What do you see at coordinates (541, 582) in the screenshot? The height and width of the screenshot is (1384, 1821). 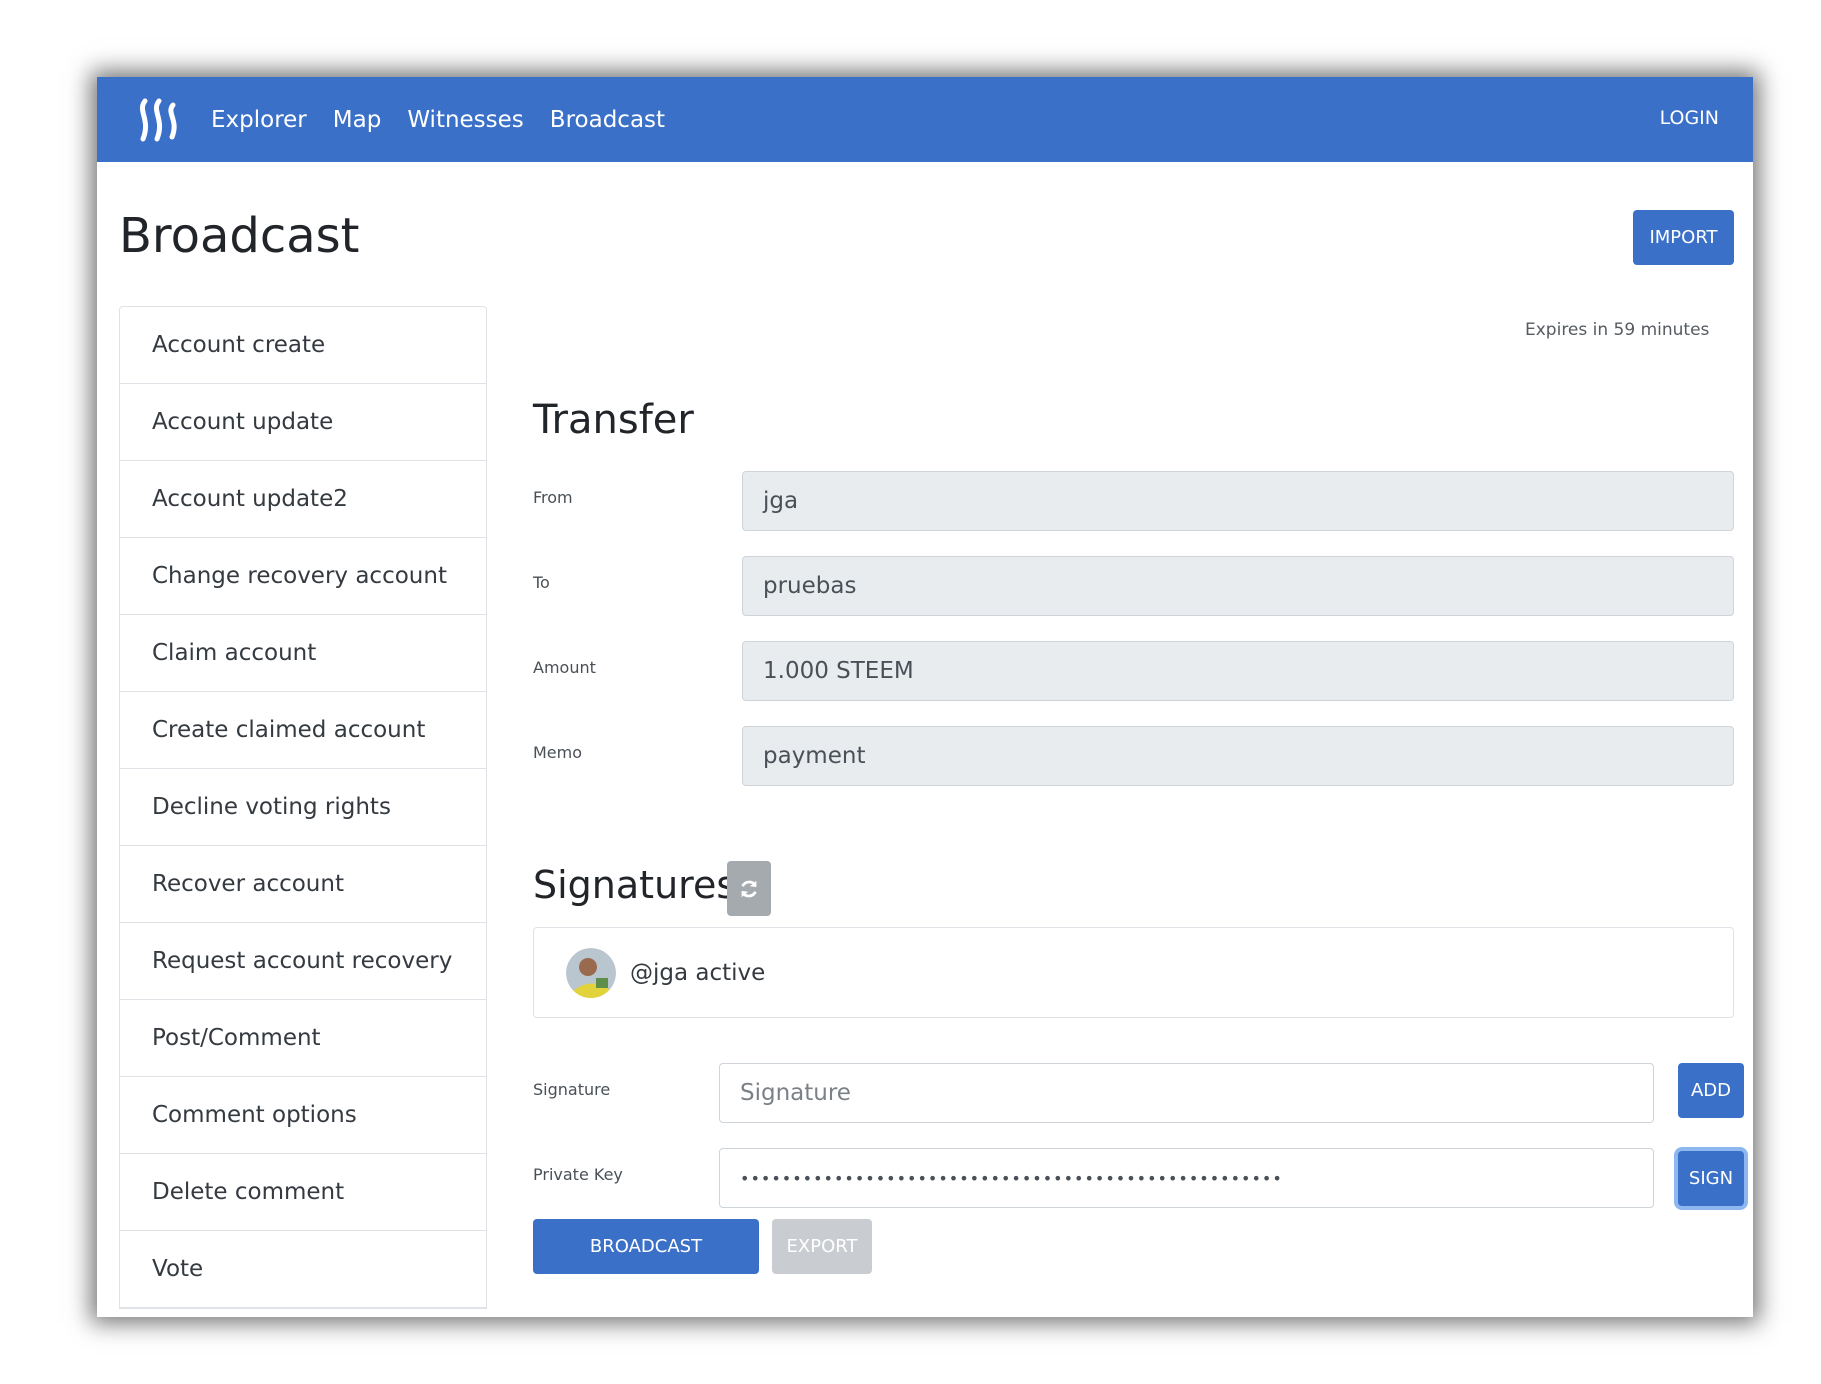 I see `to-label: To` at bounding box center [541, 582].